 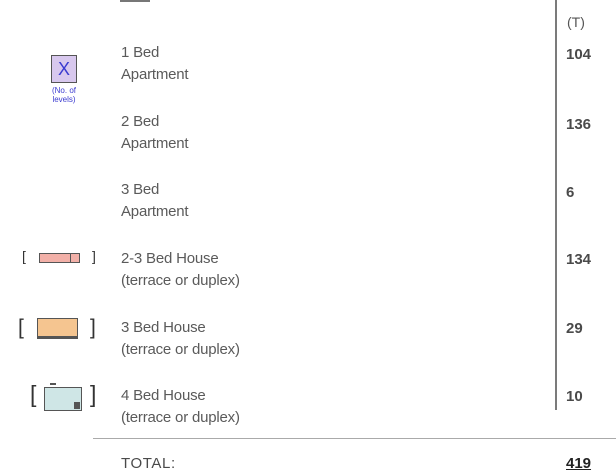 What do you see at coordinates (140, 52) in the screenshot?
I see `row-label-line1: 1 Bed` at bounding box center [140, 52].